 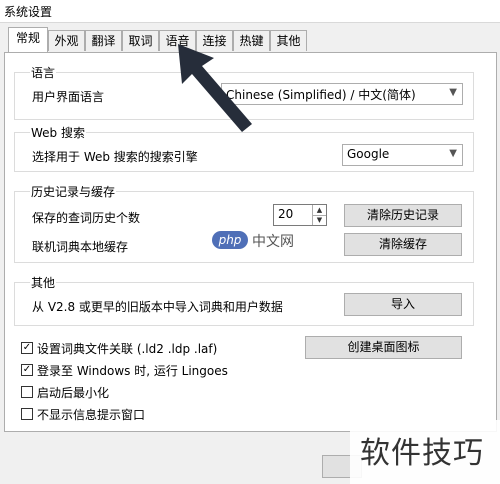 What do you see at coordinates (383, 347) in the screenshot?
I see `create-shortcut-button: 创建桌面图标` at bounding box center [383, 347].